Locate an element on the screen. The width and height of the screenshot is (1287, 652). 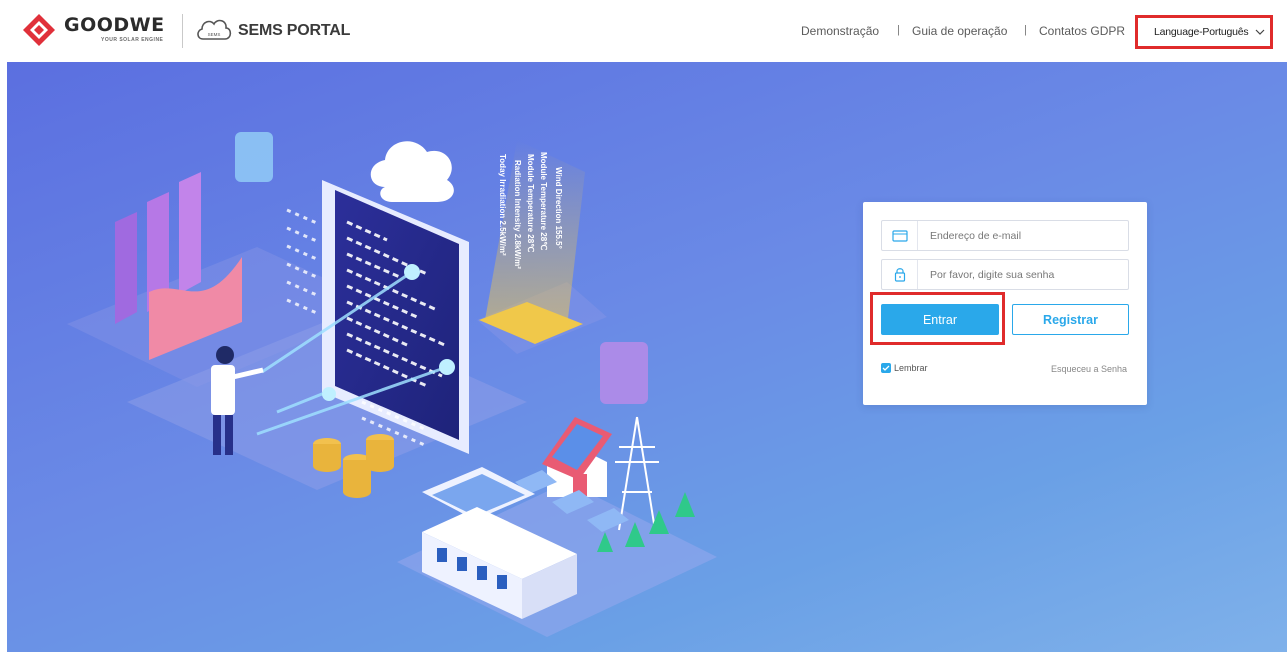
brand-tagline: YOUR SOLAR ENGINE is located at coordinates (132, 40).